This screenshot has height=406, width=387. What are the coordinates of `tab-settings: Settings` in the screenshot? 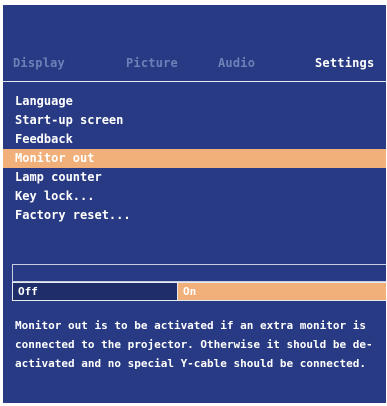 It's located at (344, 63).